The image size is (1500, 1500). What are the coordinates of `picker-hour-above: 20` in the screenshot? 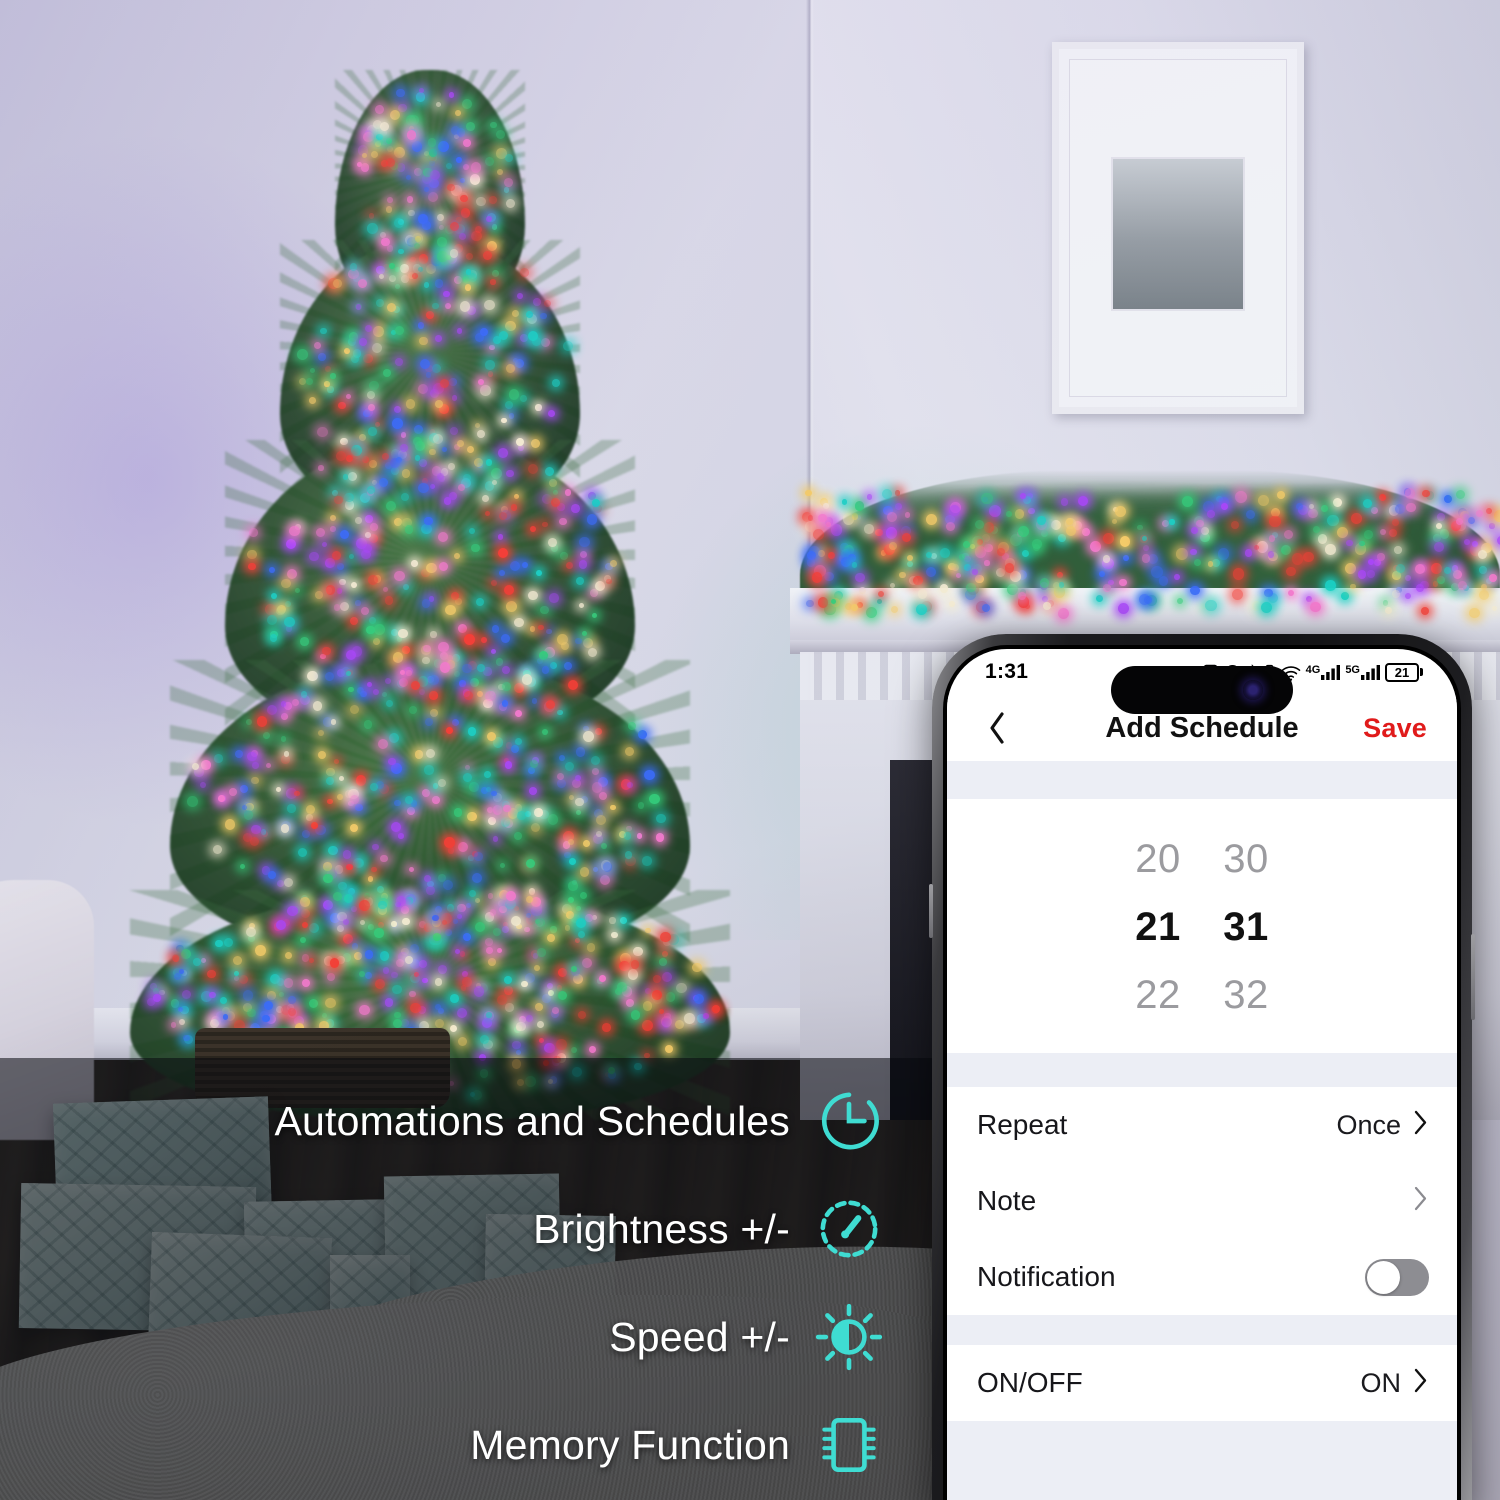 It's located at (1158, 859).